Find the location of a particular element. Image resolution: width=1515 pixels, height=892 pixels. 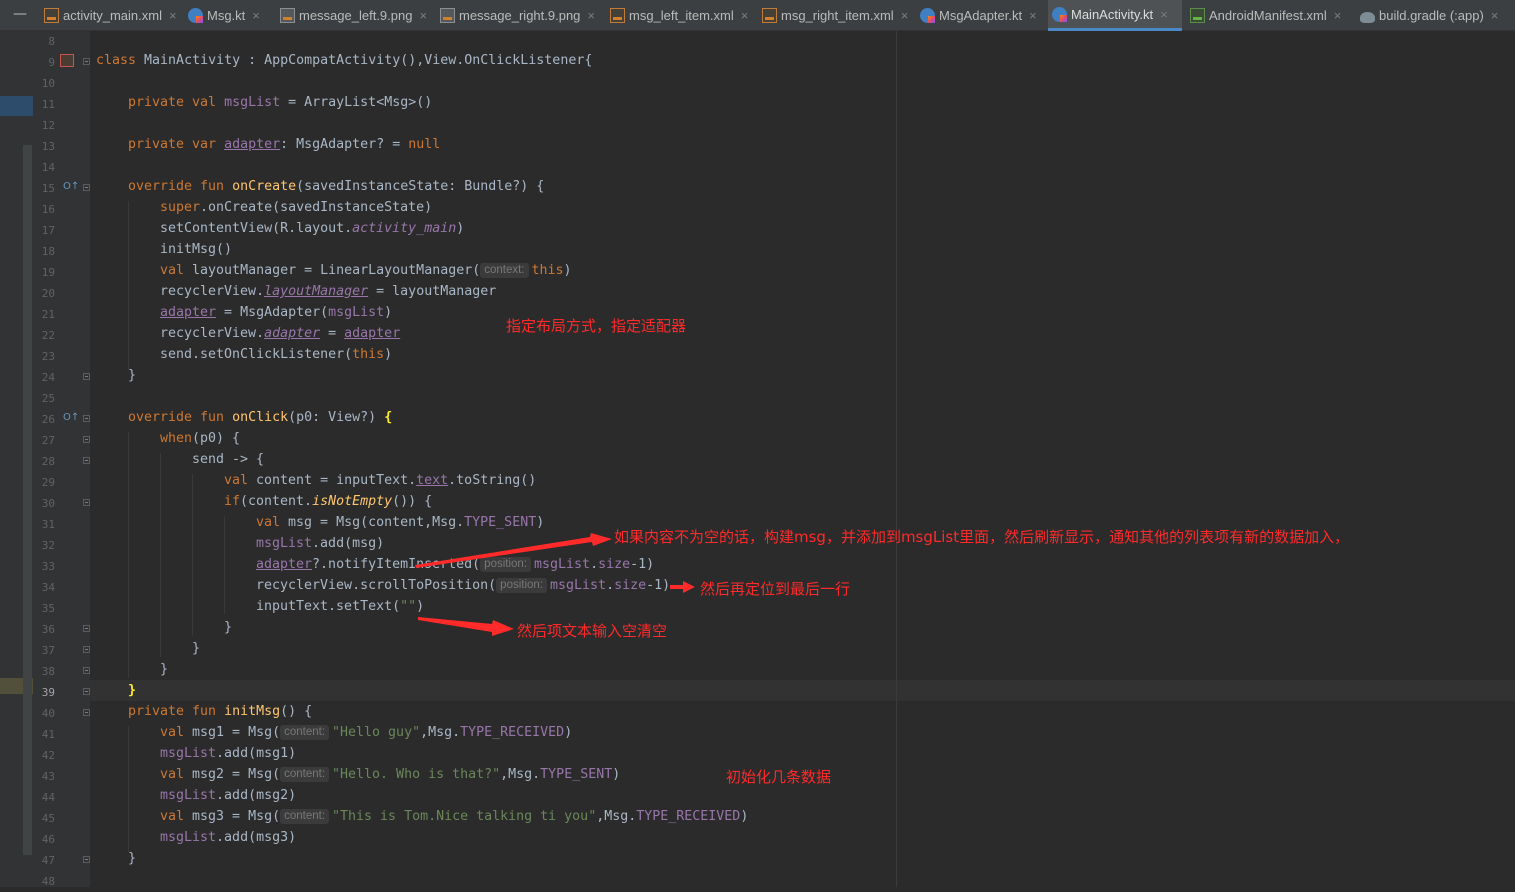

annotation-layout-adapter: 指定布局方式，指定适配器 is located at coordinates (596, 326).